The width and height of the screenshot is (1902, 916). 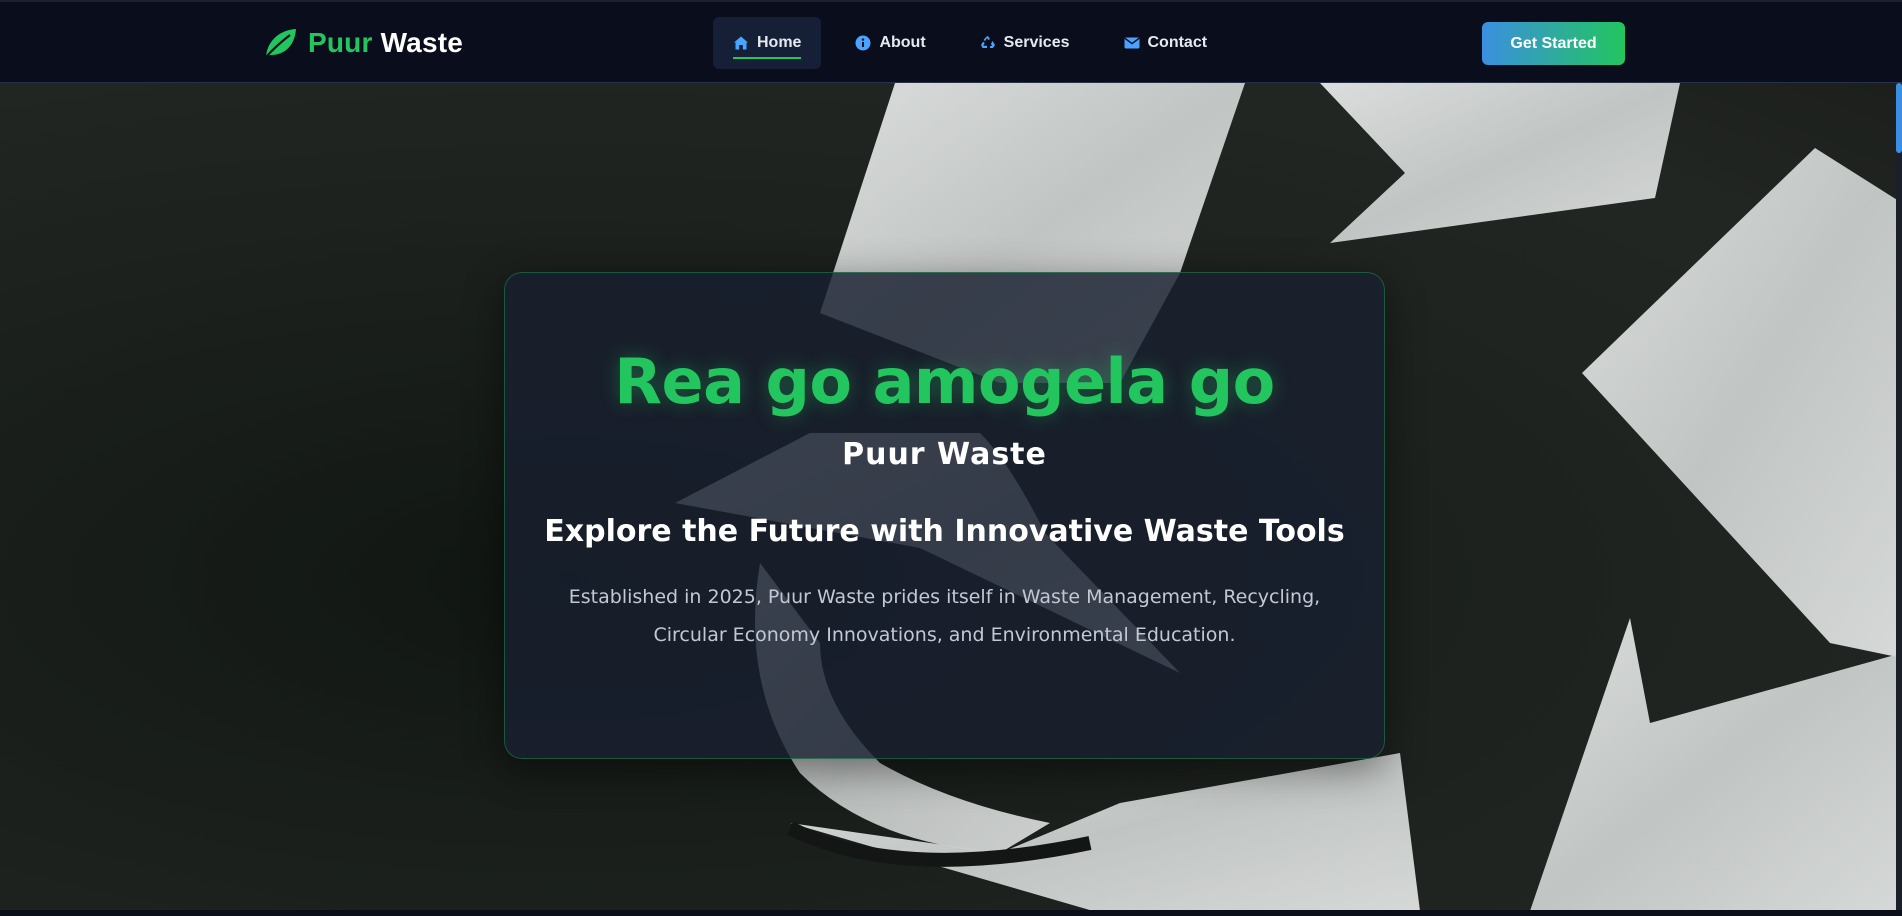 What do you see at coordinates (1177, 42) in the screenshot?
I see `nav-item-label: Contact` at bounding box center [1177, 42].